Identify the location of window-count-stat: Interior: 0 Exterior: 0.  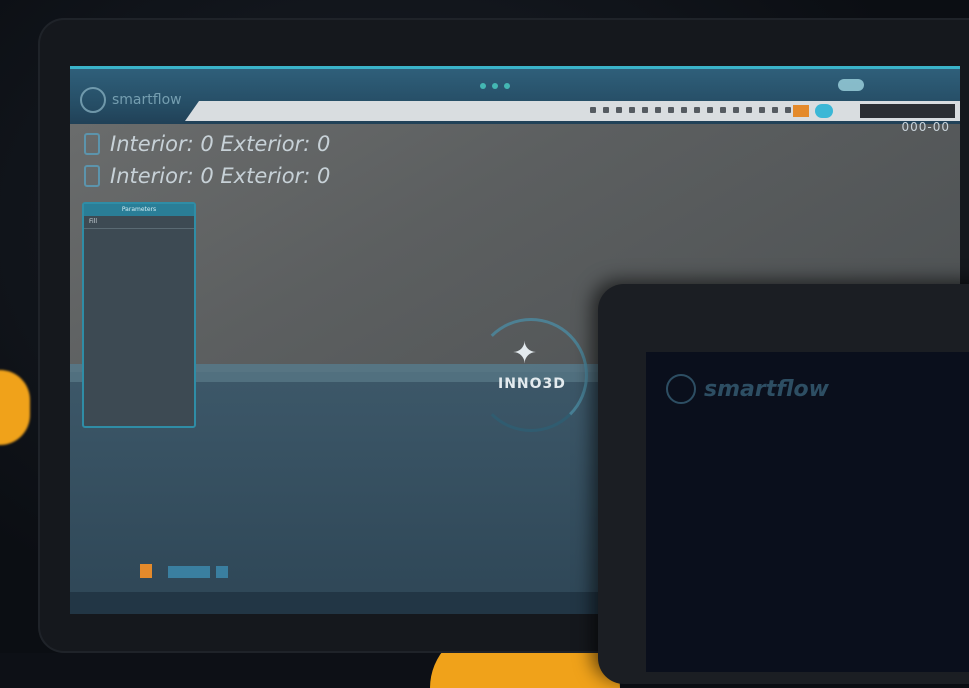
(207, 176).